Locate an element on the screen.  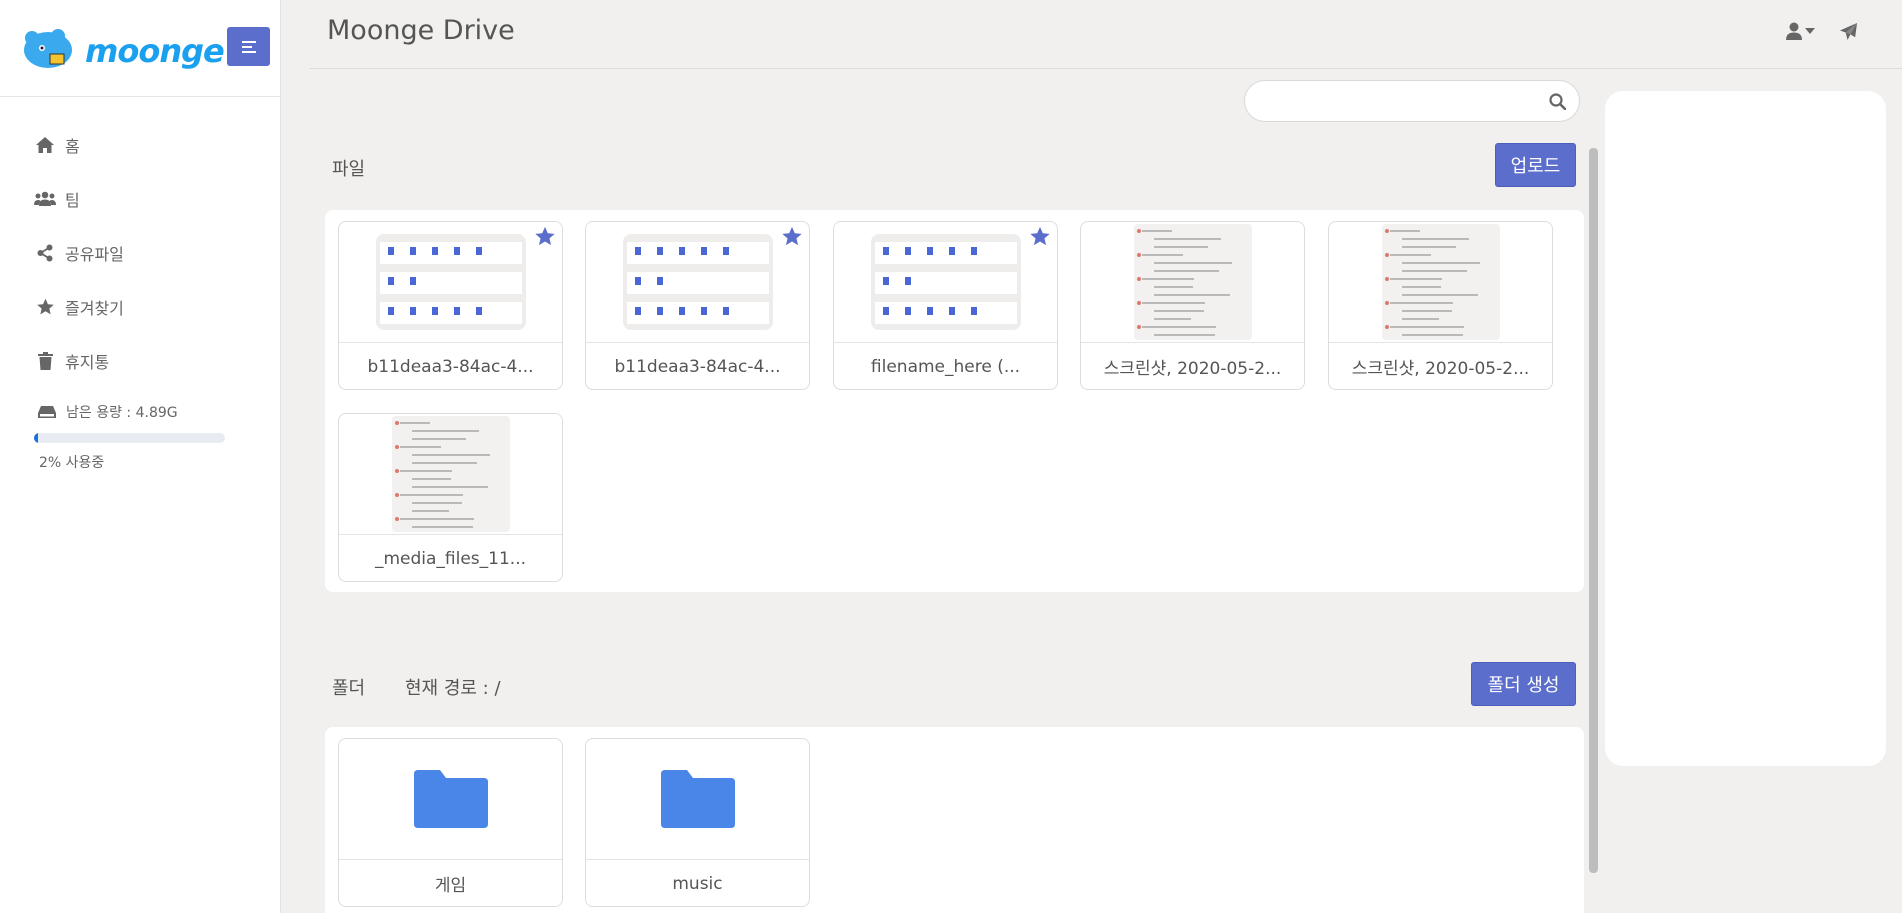
folder-card: 게임 is located at coordinates (450, 822).